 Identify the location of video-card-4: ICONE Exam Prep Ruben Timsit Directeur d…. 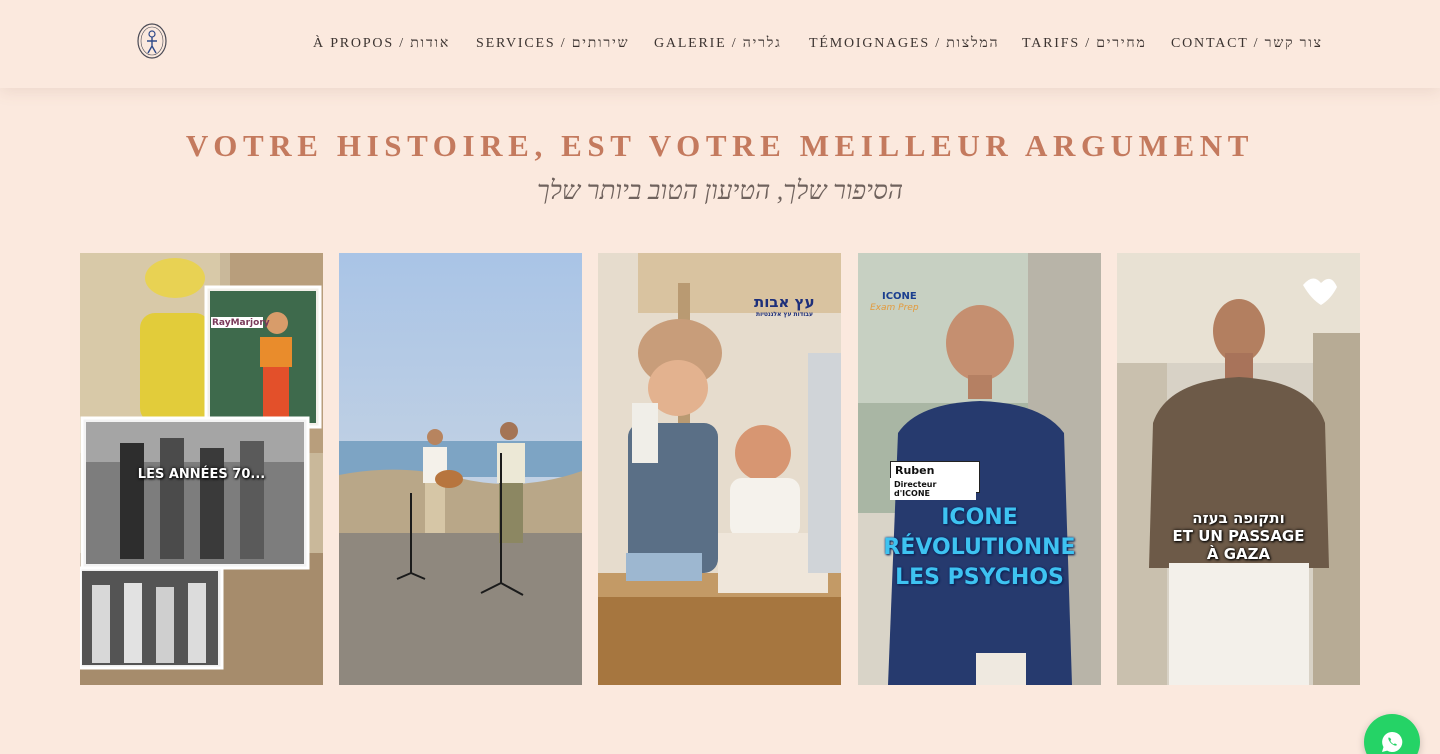
(979, 469).